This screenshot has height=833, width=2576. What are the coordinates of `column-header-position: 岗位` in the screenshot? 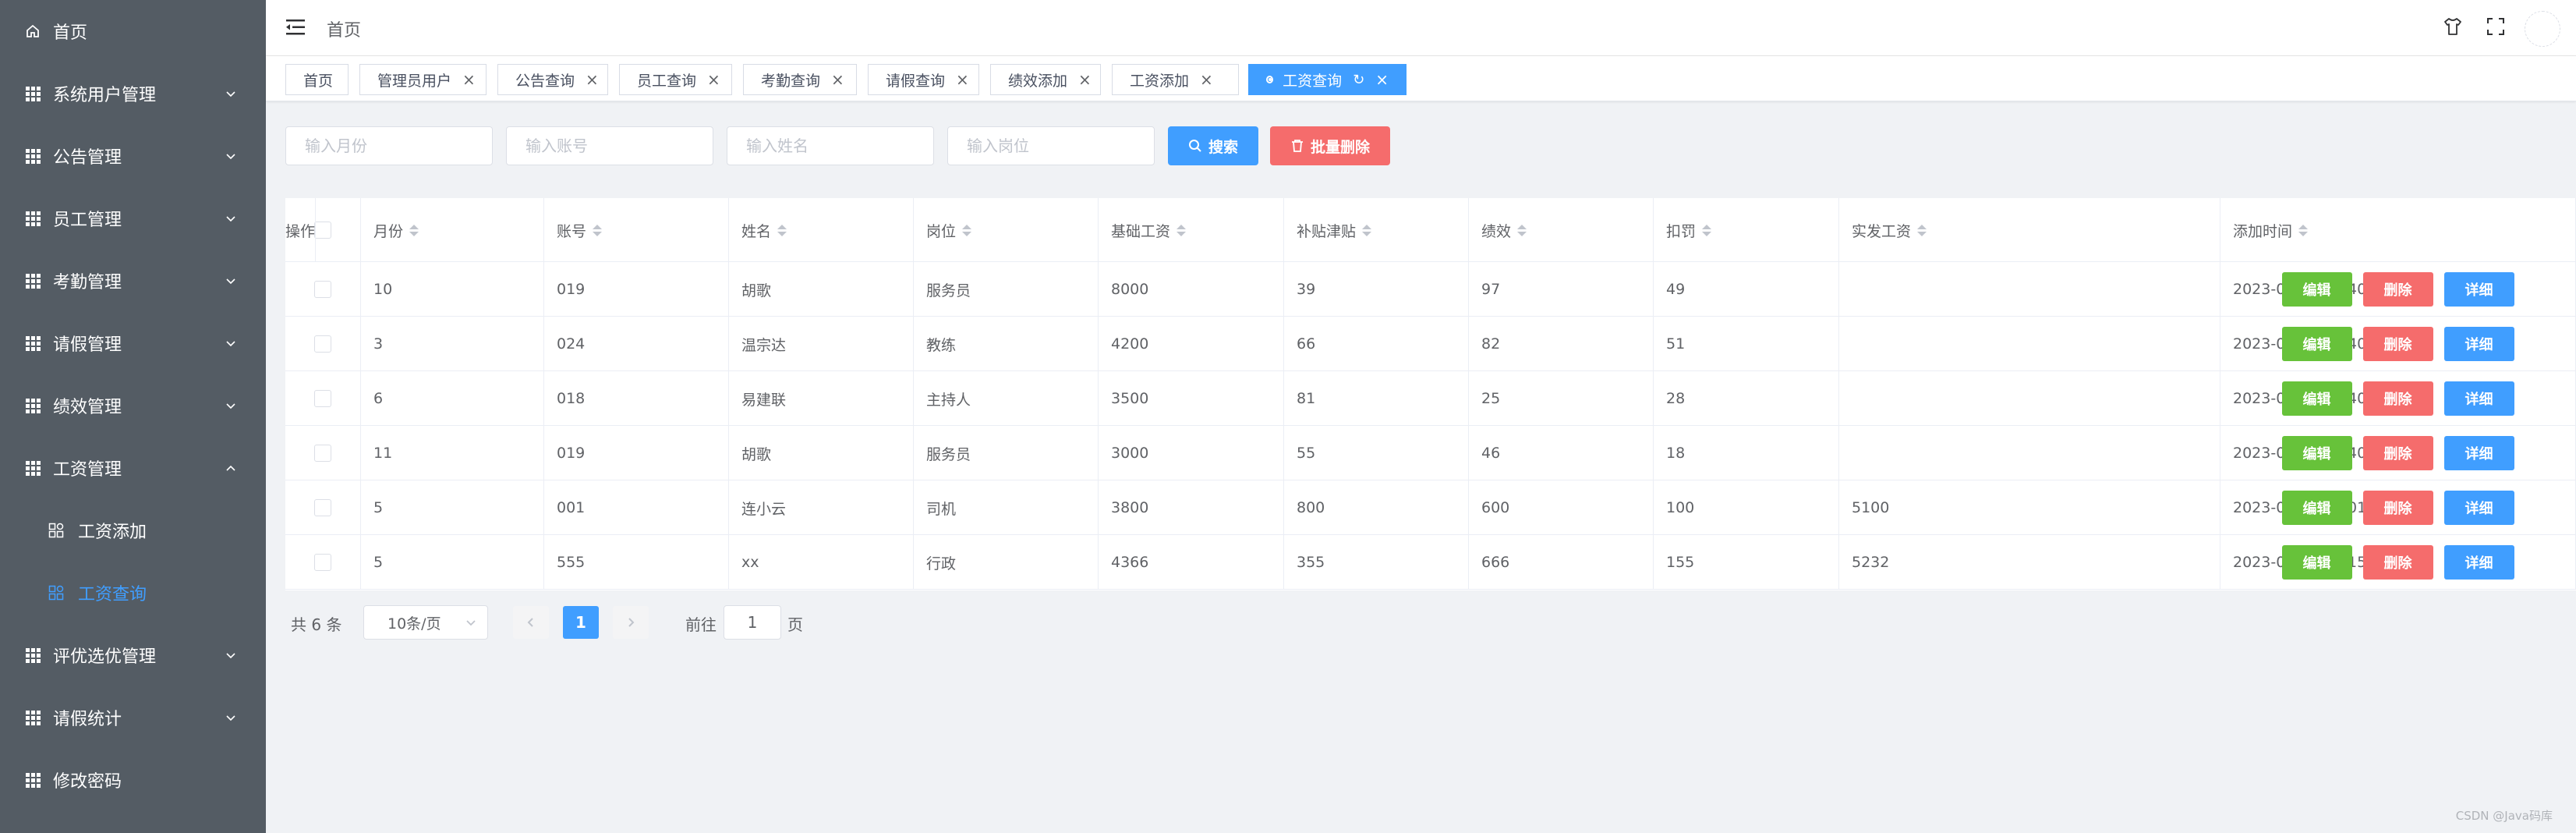 It's located at (1006, 230).